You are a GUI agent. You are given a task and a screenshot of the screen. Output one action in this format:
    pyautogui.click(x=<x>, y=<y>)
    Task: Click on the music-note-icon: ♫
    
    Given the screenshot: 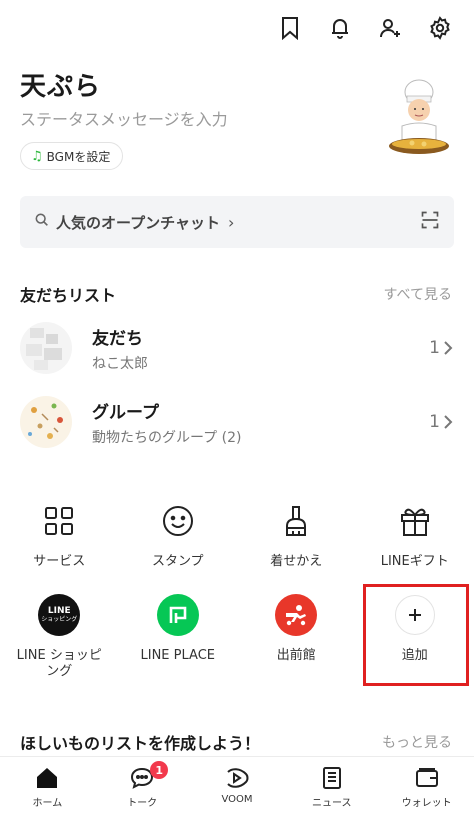 What is the action you would take?
    pyautogui.click(x=37, y=156)
    